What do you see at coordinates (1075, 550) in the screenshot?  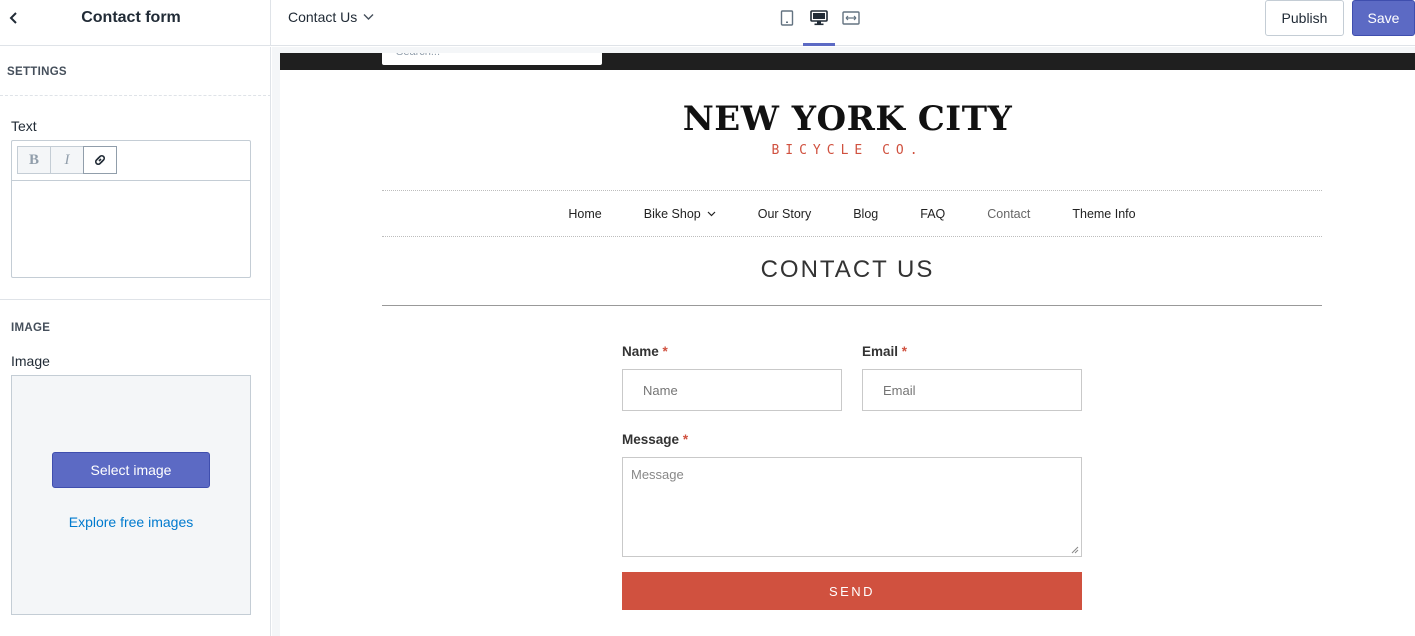 I see `resize-grip-icon` at bounding box center [1075, 550].